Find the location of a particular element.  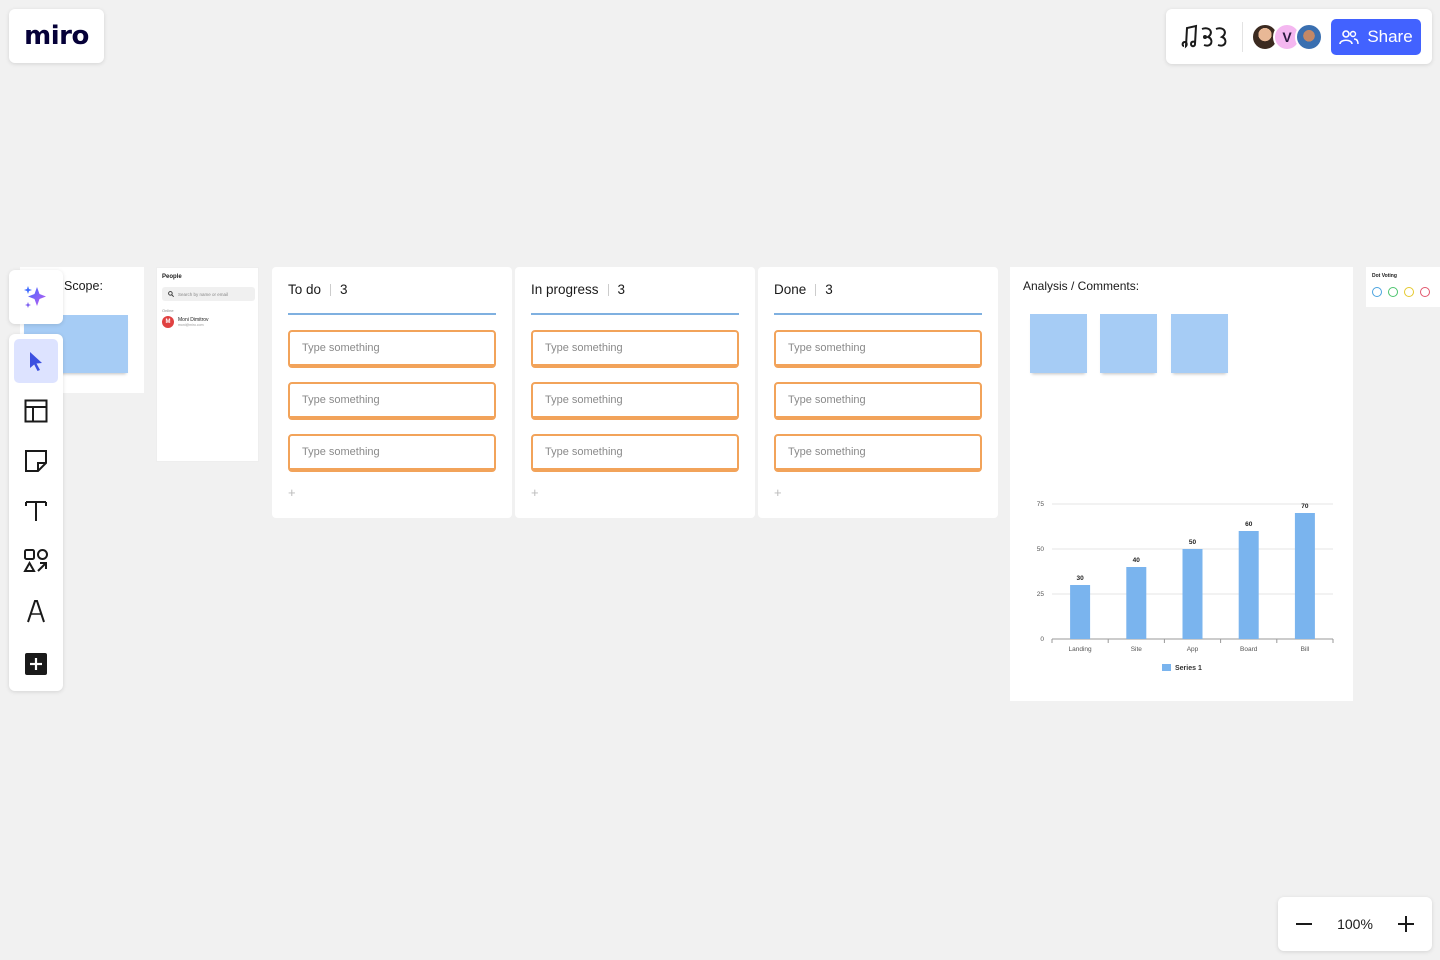

dot-voting-frame: Dot Voting is located at coordinates (1403, 287).